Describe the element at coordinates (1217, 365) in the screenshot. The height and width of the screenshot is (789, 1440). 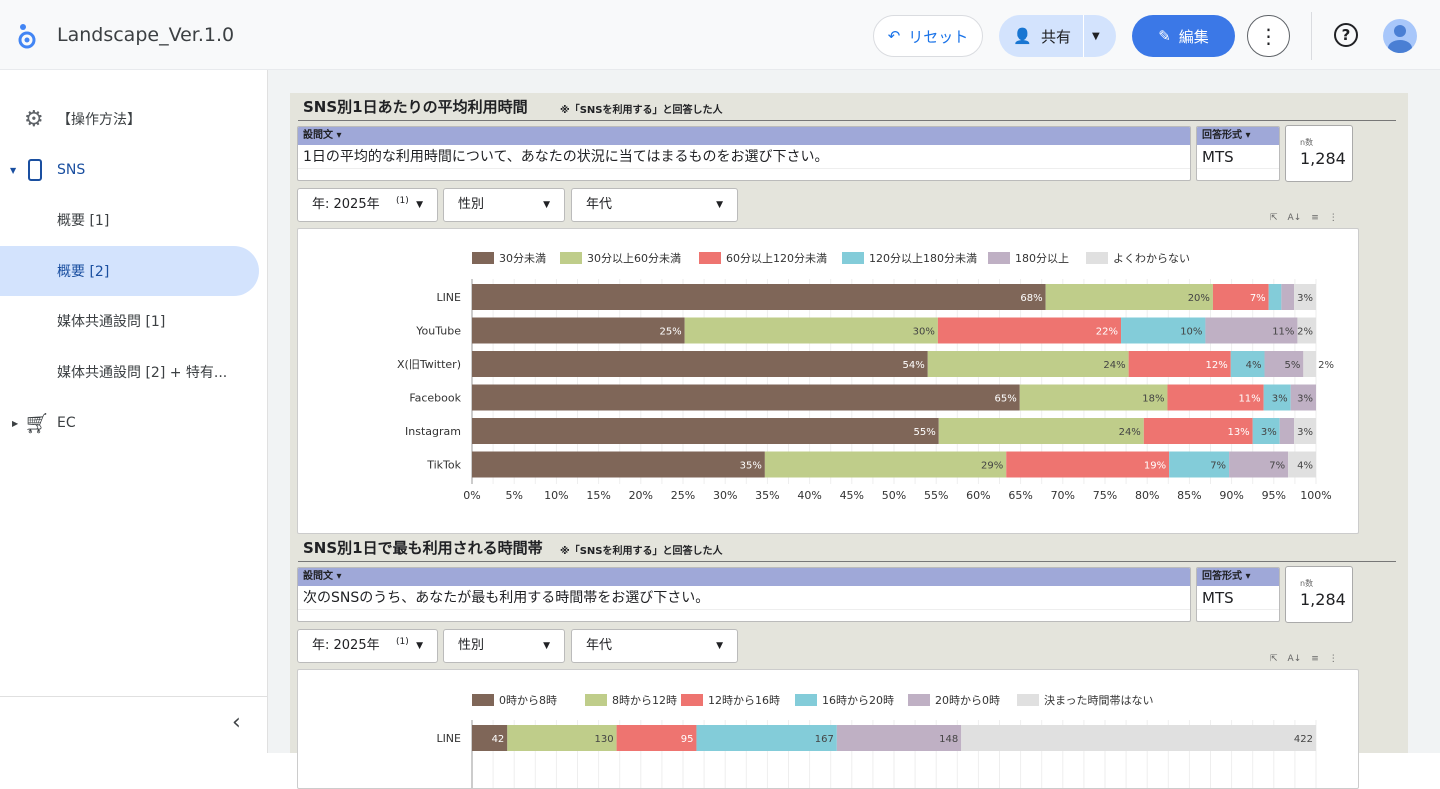
I see `data-label: 12%` at that location.